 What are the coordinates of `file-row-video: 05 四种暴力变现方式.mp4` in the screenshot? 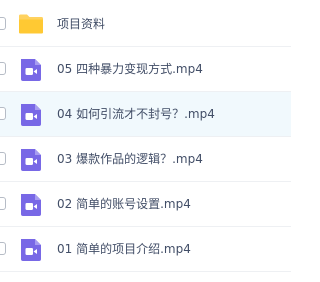 It's located at (145, 69).